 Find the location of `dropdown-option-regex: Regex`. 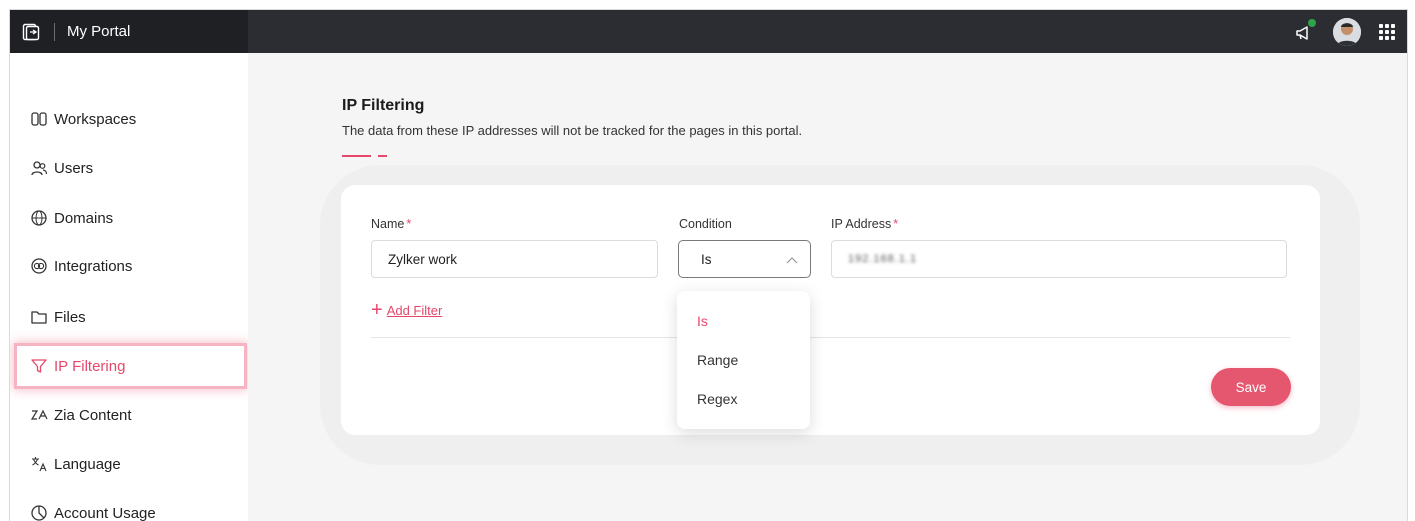

dropdown-option-regex: Regex is located at coordinates (717, 399).